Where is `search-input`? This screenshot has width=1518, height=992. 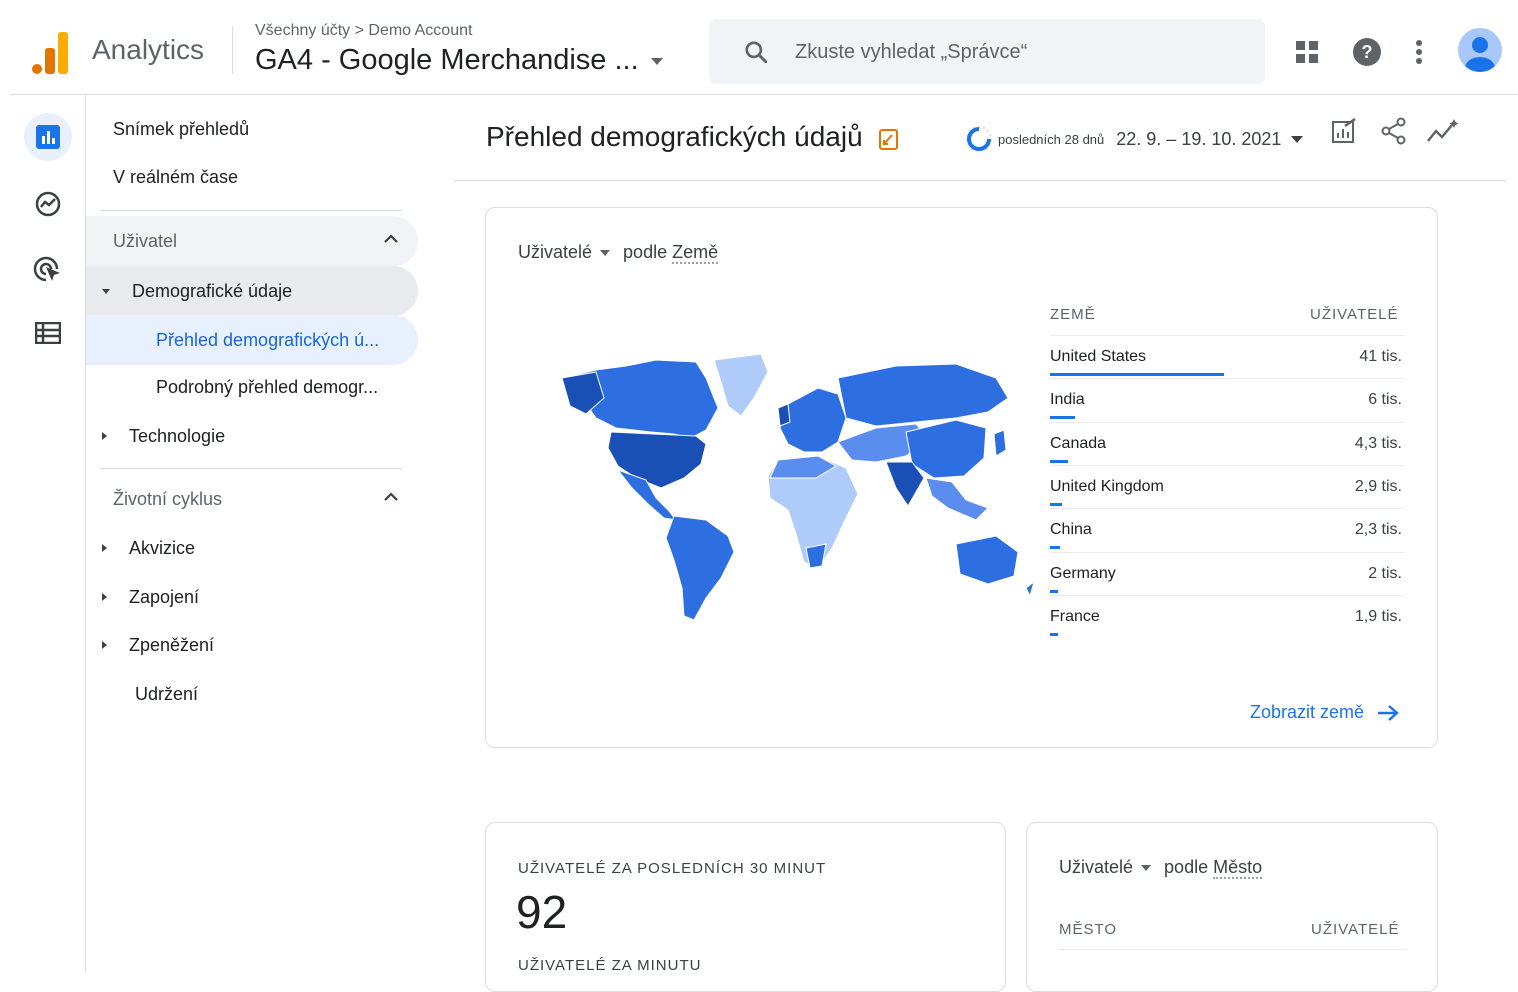
search-input is located at coordinates (1015, 52).